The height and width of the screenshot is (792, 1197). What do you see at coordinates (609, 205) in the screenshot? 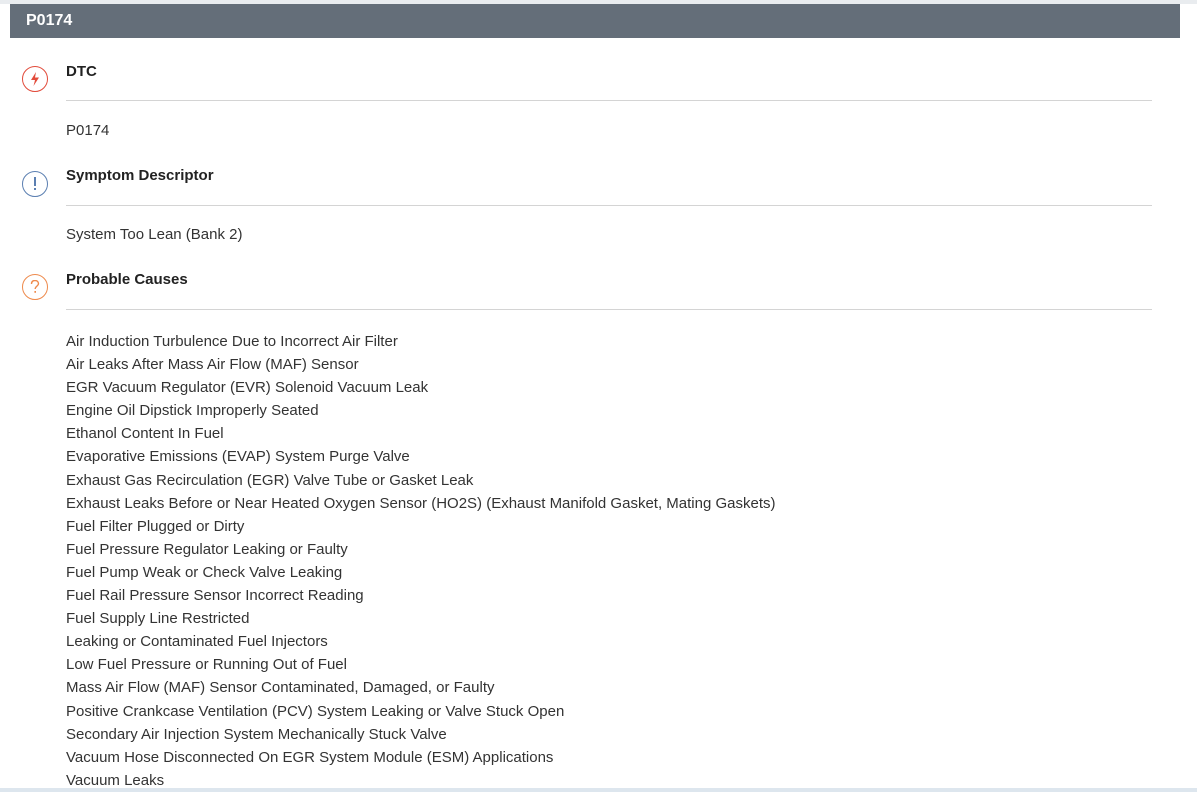
I see `symptom-divider` at bounding box center [609, 205].